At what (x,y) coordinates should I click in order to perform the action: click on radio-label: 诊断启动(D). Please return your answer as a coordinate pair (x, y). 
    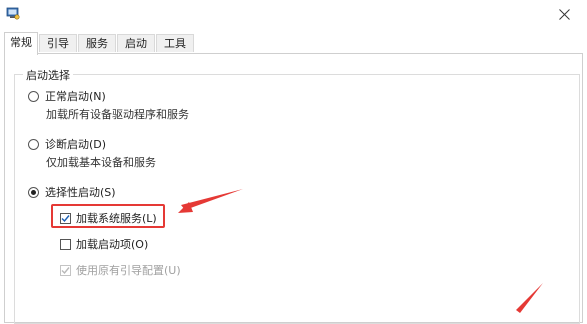
    Looking at the image, I should click on (76, 144).